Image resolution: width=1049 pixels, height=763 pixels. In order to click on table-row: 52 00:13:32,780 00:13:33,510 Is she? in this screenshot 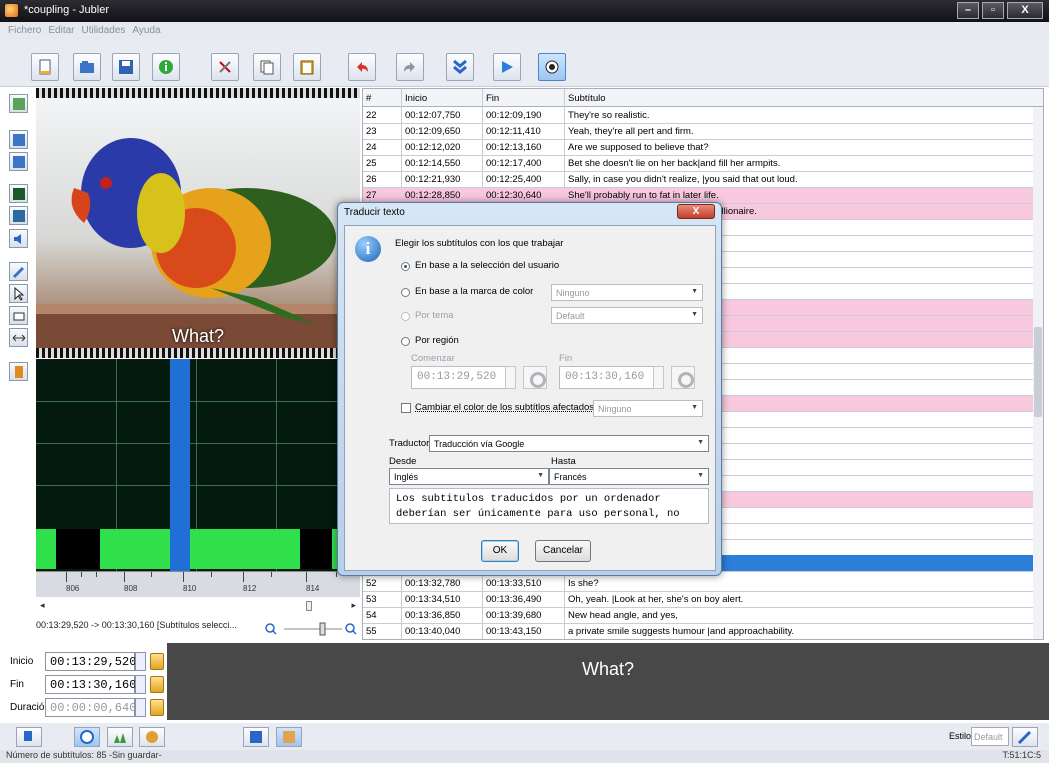, I will do `click(699, 584)`.